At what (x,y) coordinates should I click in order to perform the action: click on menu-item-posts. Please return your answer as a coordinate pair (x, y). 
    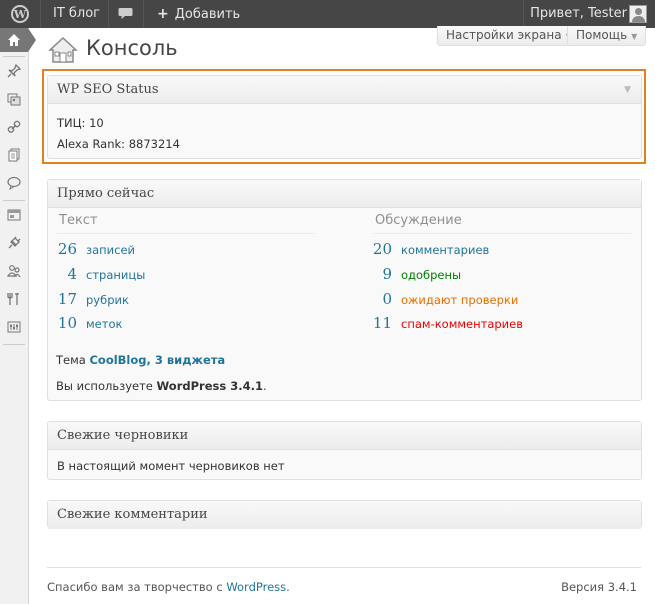
    Looking at the image, I should click on (14, 71).